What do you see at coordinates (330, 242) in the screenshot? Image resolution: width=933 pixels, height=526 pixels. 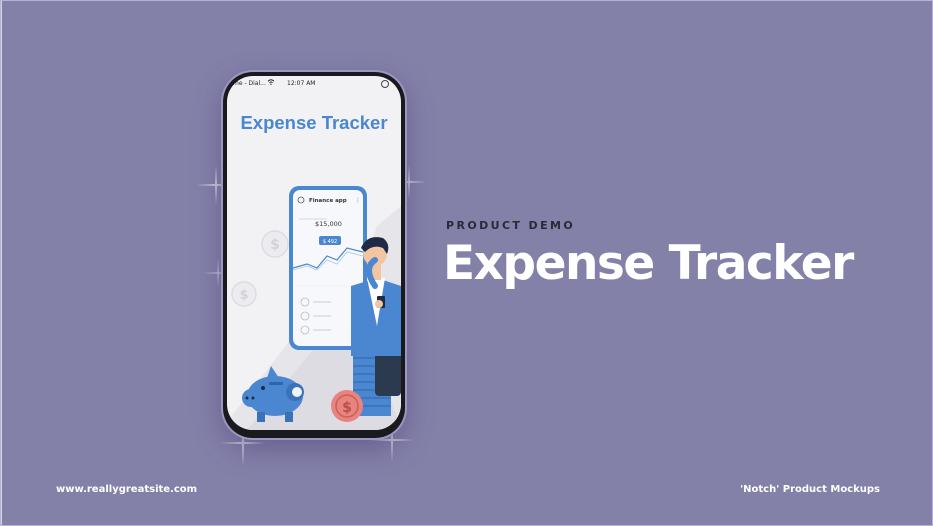 I see `mini-badge: $ 492` at bounding box center [330, 242].